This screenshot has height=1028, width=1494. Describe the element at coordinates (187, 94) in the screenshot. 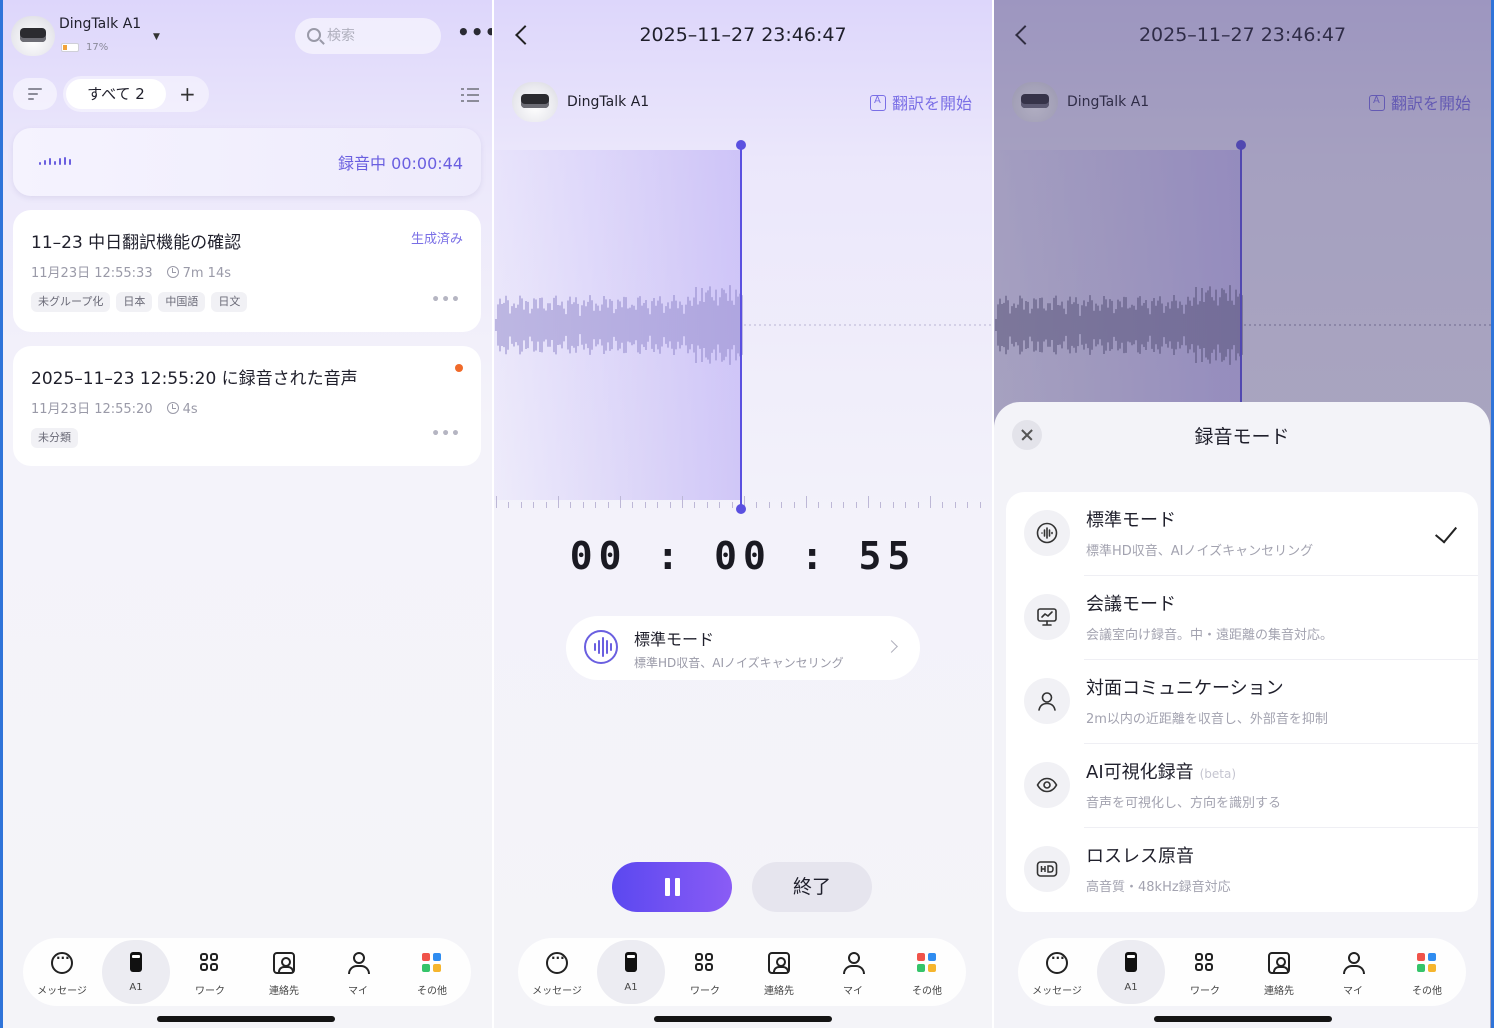

I see `add-filter-button: +` at that location.